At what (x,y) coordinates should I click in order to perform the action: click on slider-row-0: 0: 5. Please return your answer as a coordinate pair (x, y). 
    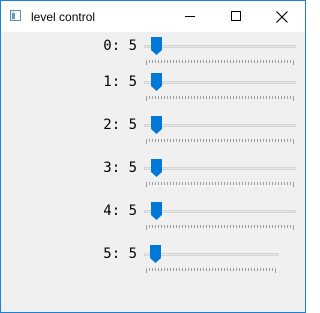
    Looking at the image, I should click on (153, 56).